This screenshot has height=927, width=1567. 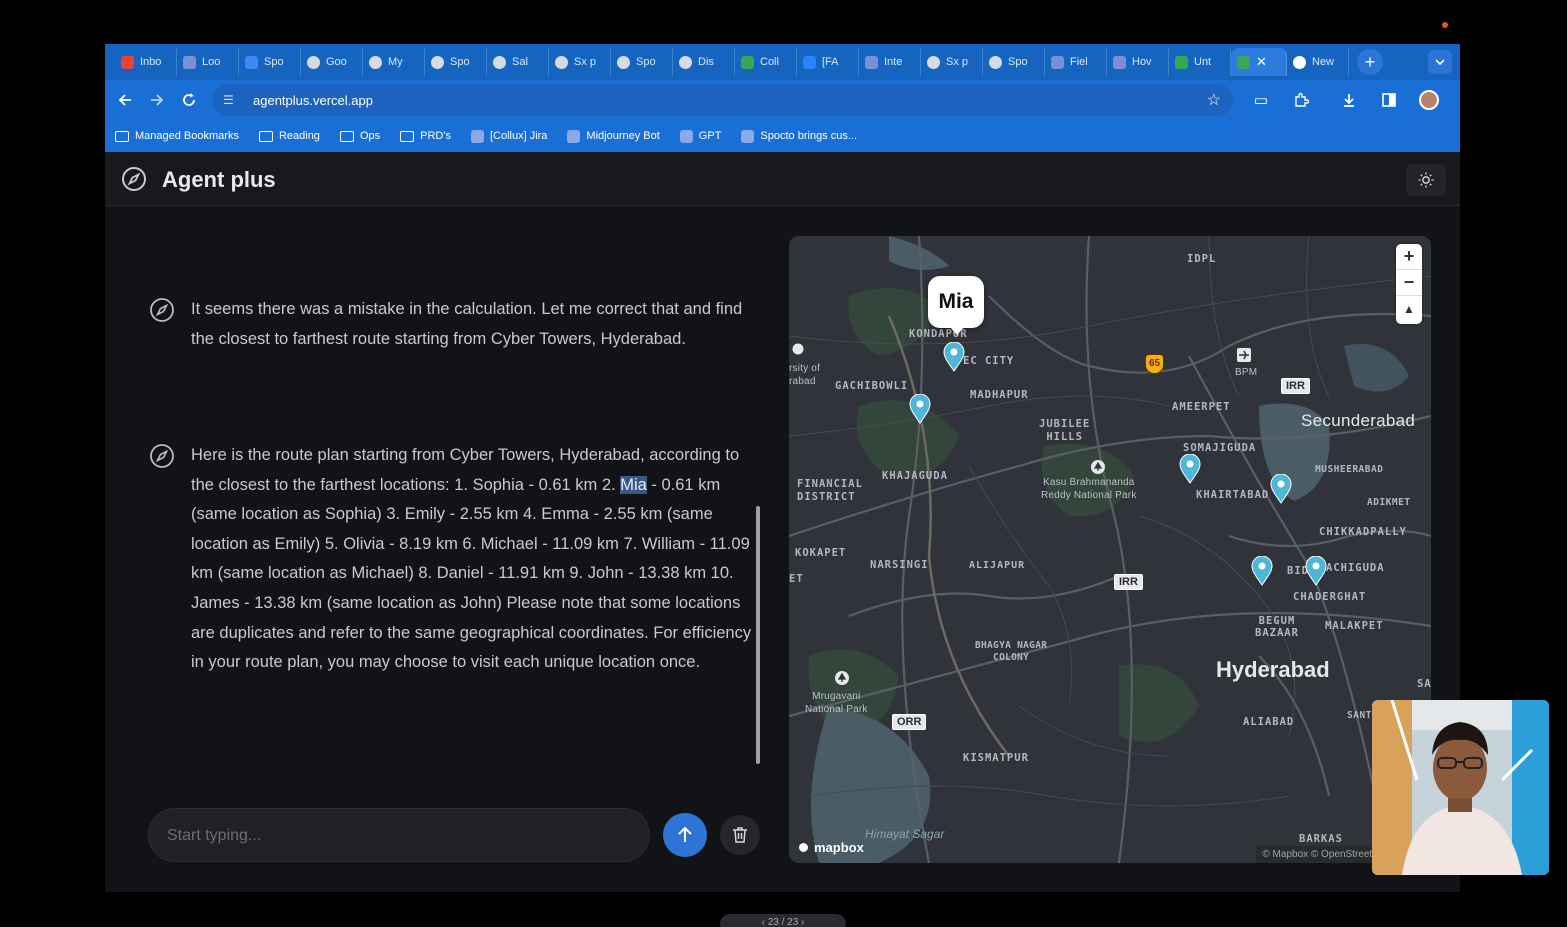 What do you see at coordinates (187, 136) in the screenshot?
I see `bookmark-label: Managed Bookmarks` at bounding box center [187, 136].